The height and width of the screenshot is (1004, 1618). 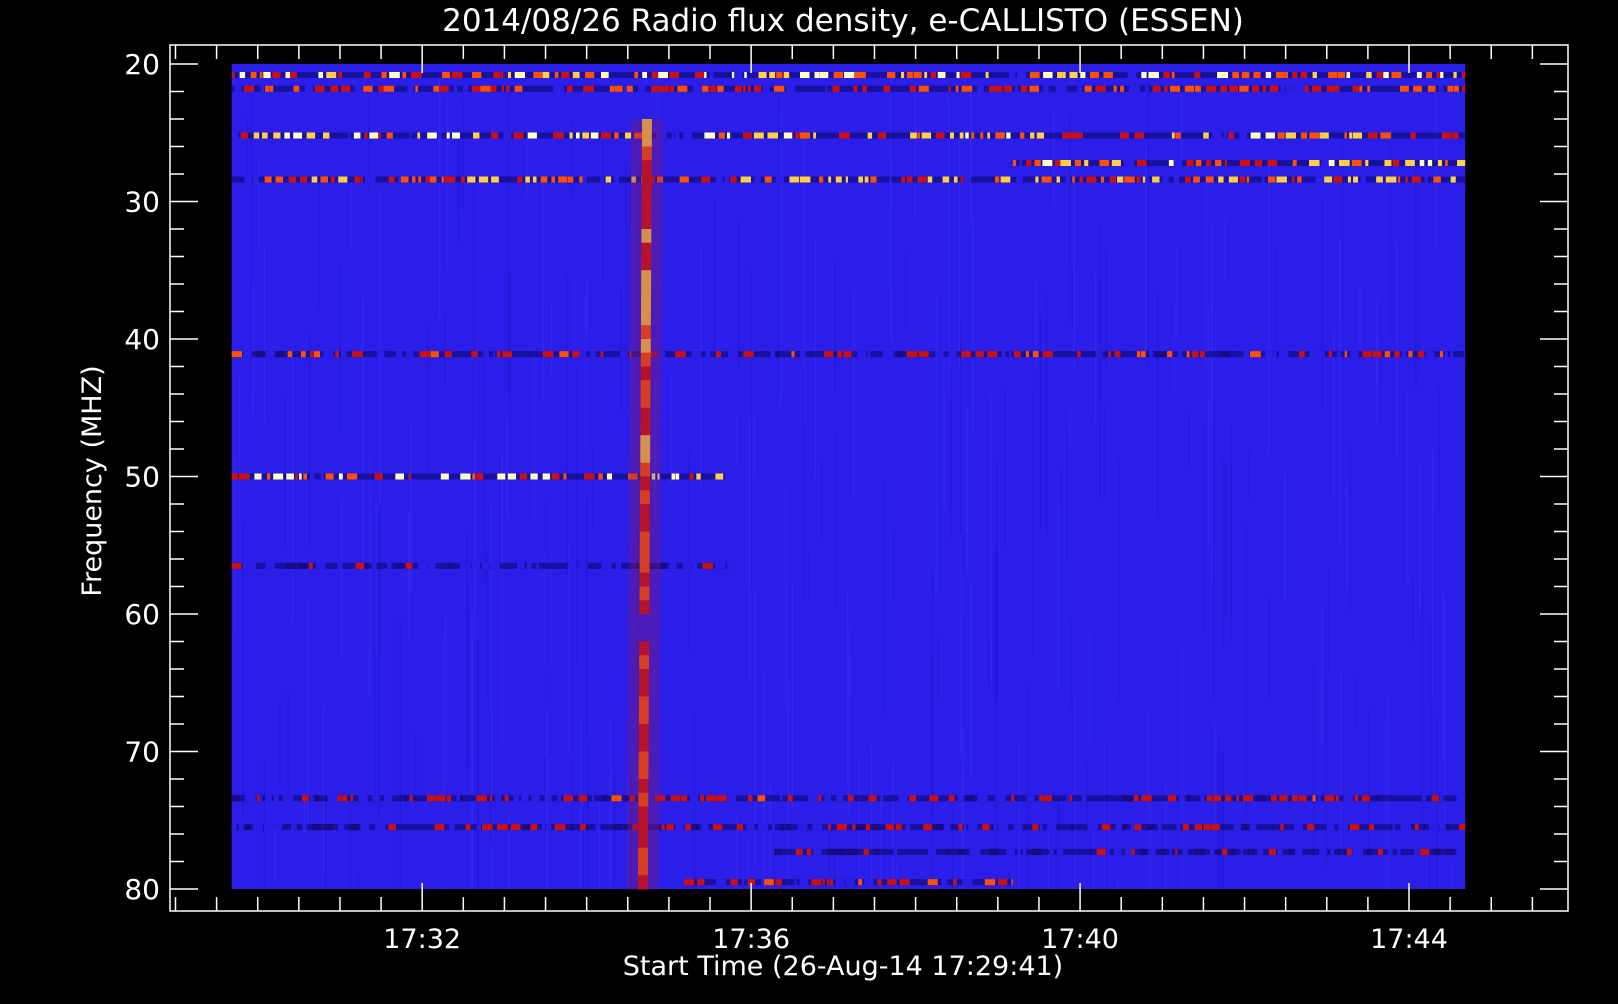 I want to click on x-tick-label: 17:32, so click(x=422, y=939).